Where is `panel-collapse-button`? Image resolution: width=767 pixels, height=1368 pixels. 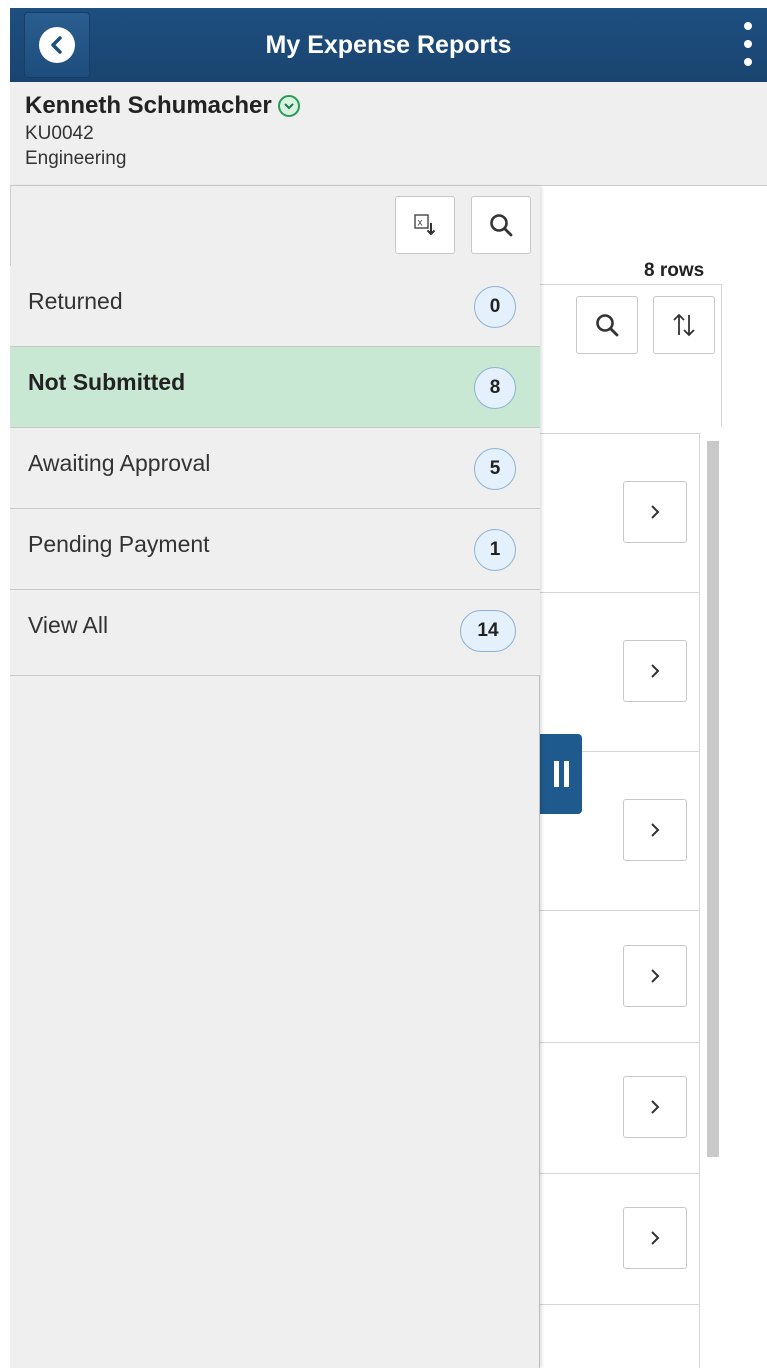 panel-collapse-button is located at coordinates (561, 774).